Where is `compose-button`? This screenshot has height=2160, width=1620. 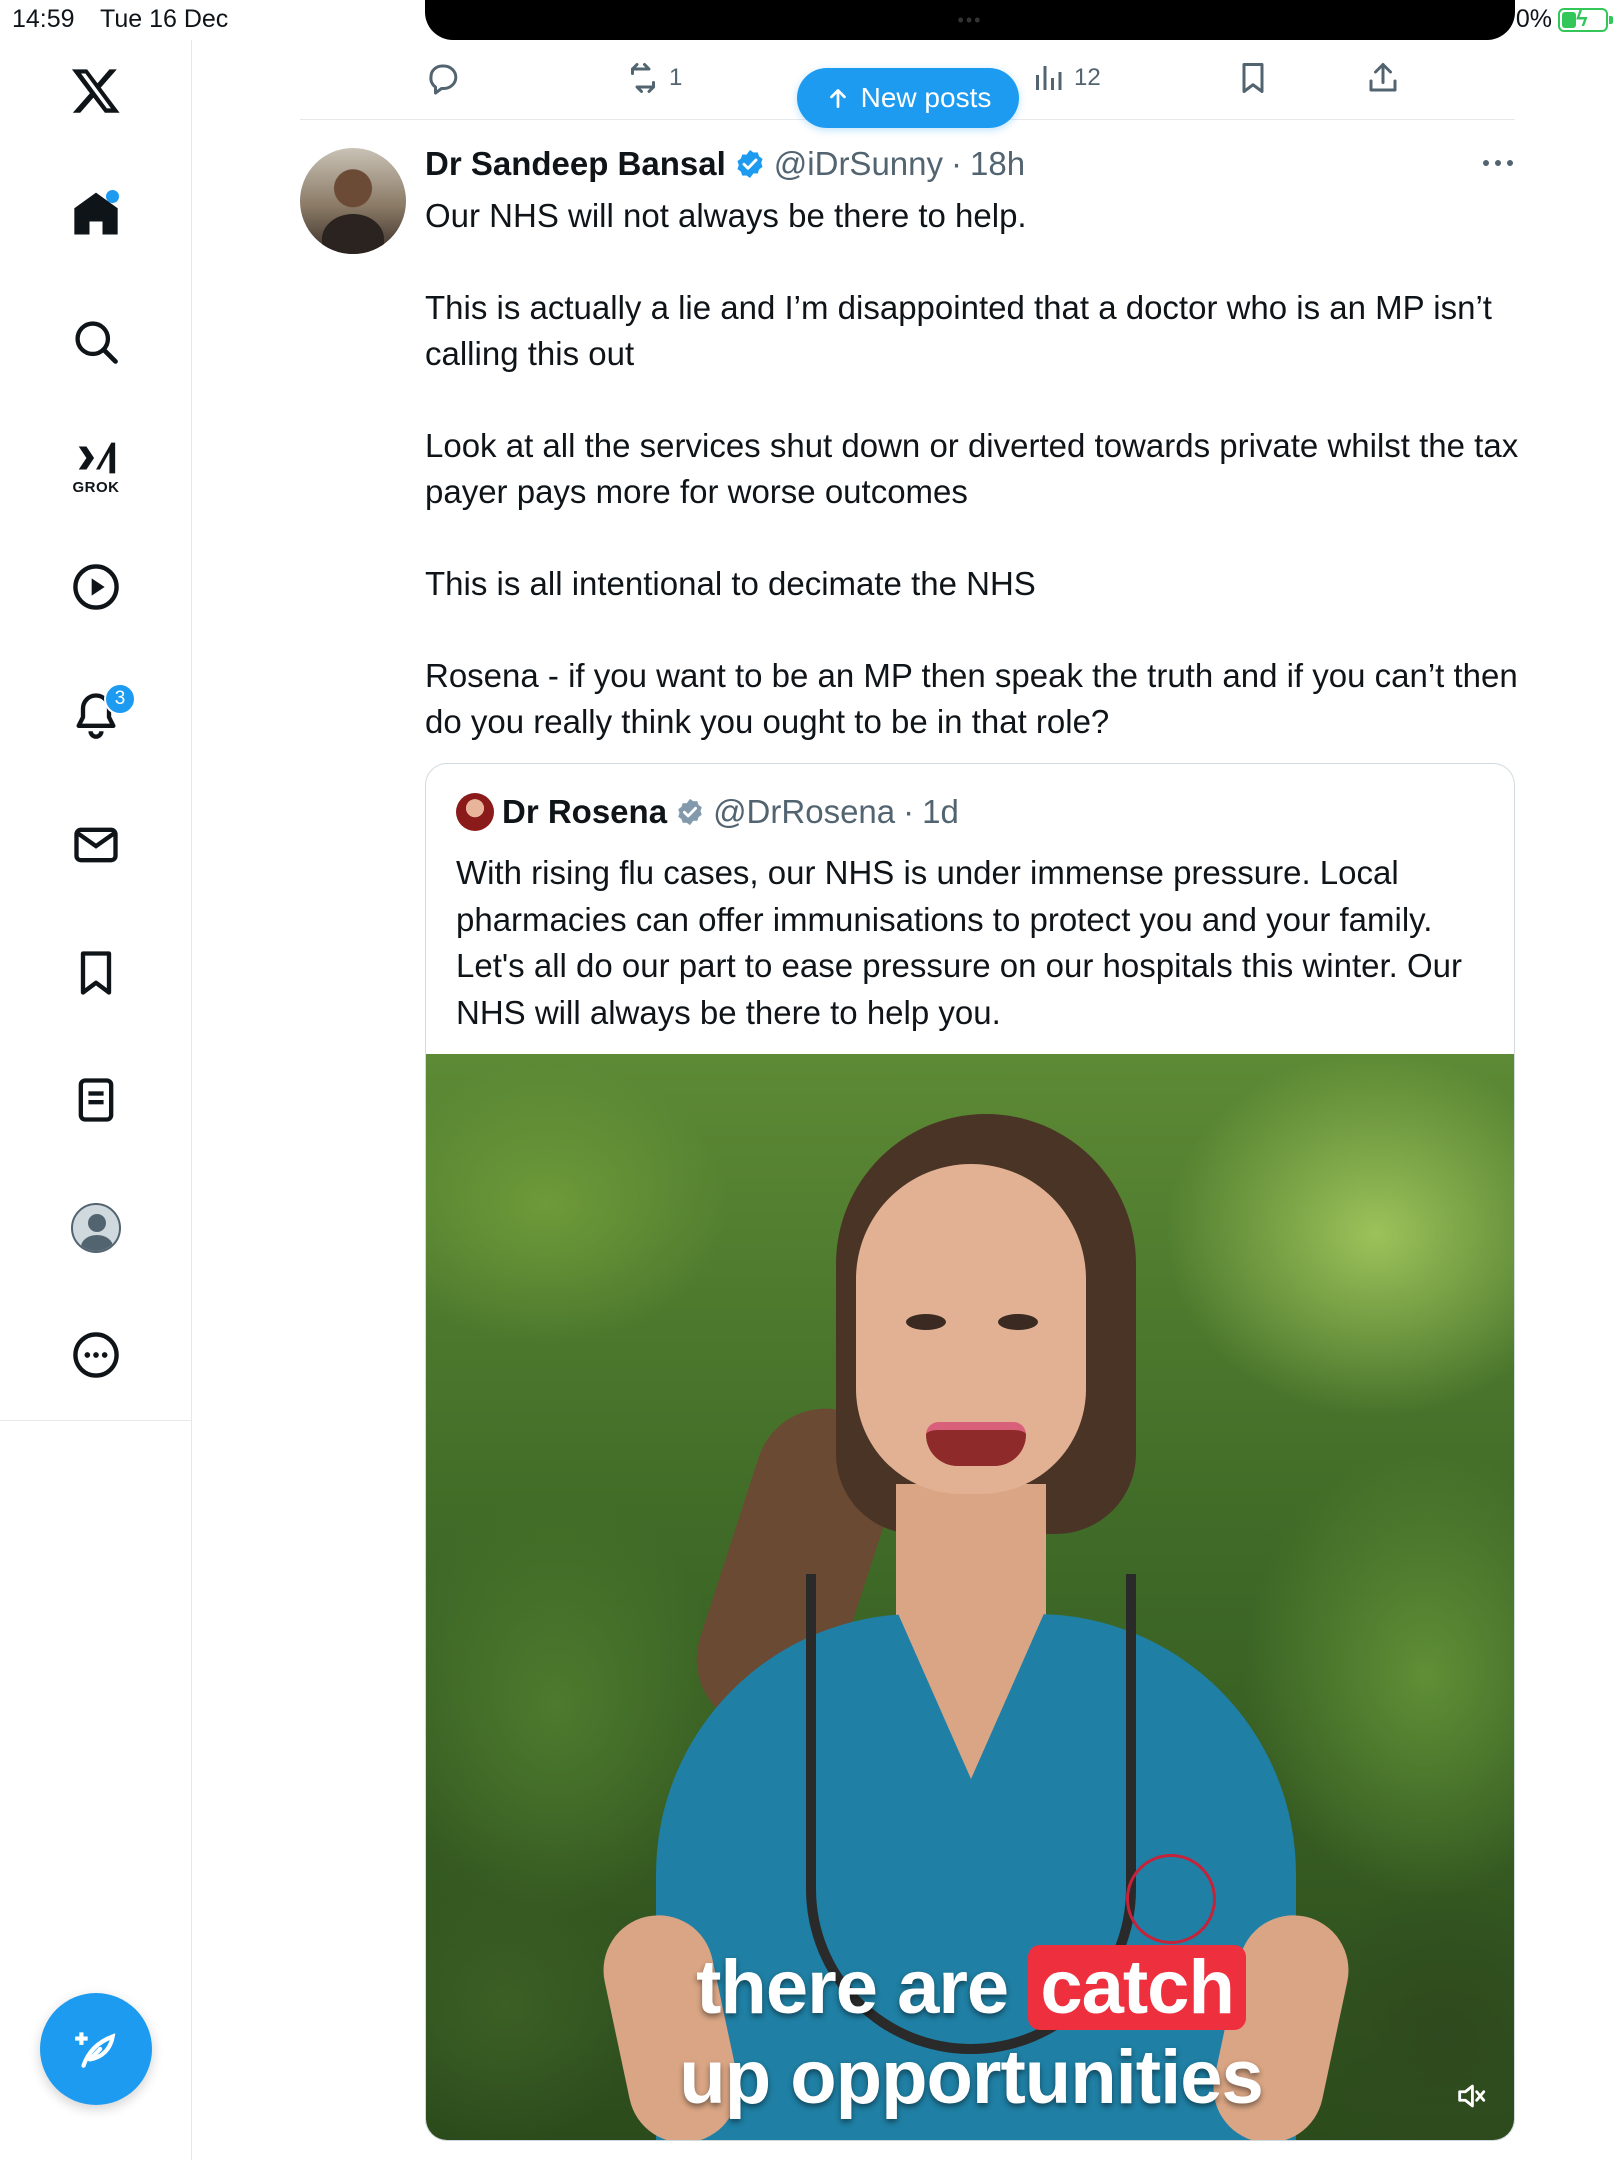 compose-button is located at coordinates (96, 2049).